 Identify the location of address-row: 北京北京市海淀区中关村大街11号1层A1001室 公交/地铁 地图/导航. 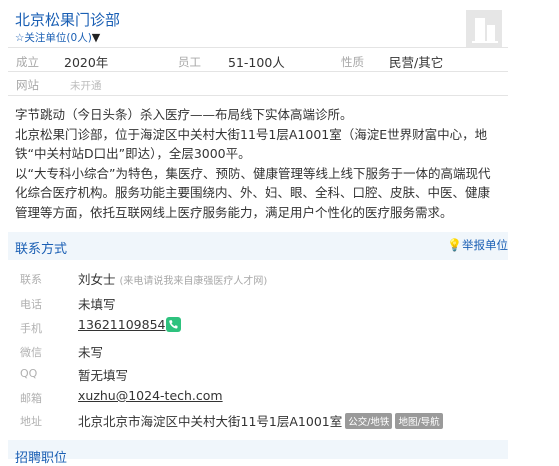
(260, 420).